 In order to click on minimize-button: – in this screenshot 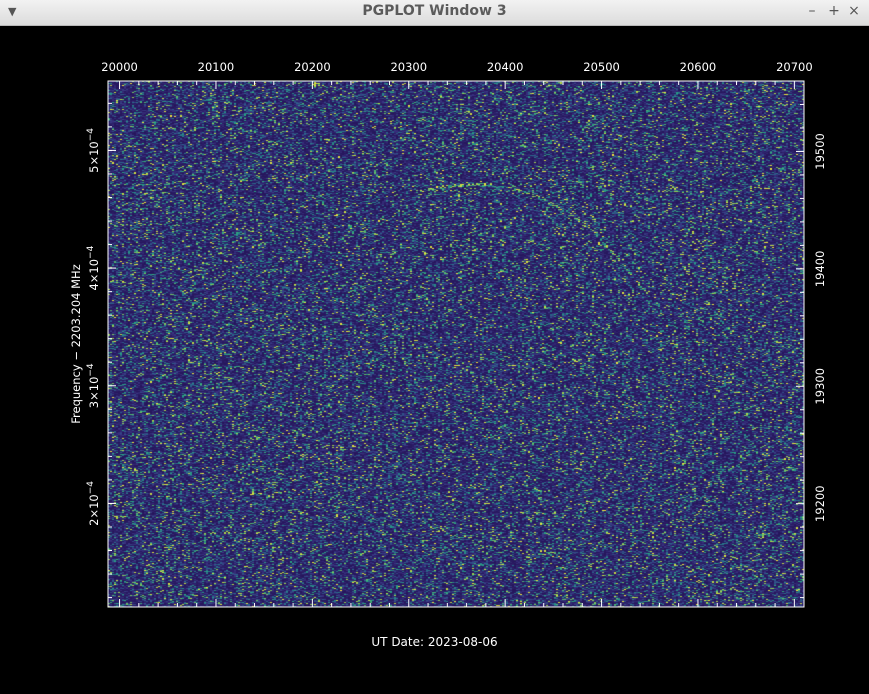, I will do `click(812, 11)`.